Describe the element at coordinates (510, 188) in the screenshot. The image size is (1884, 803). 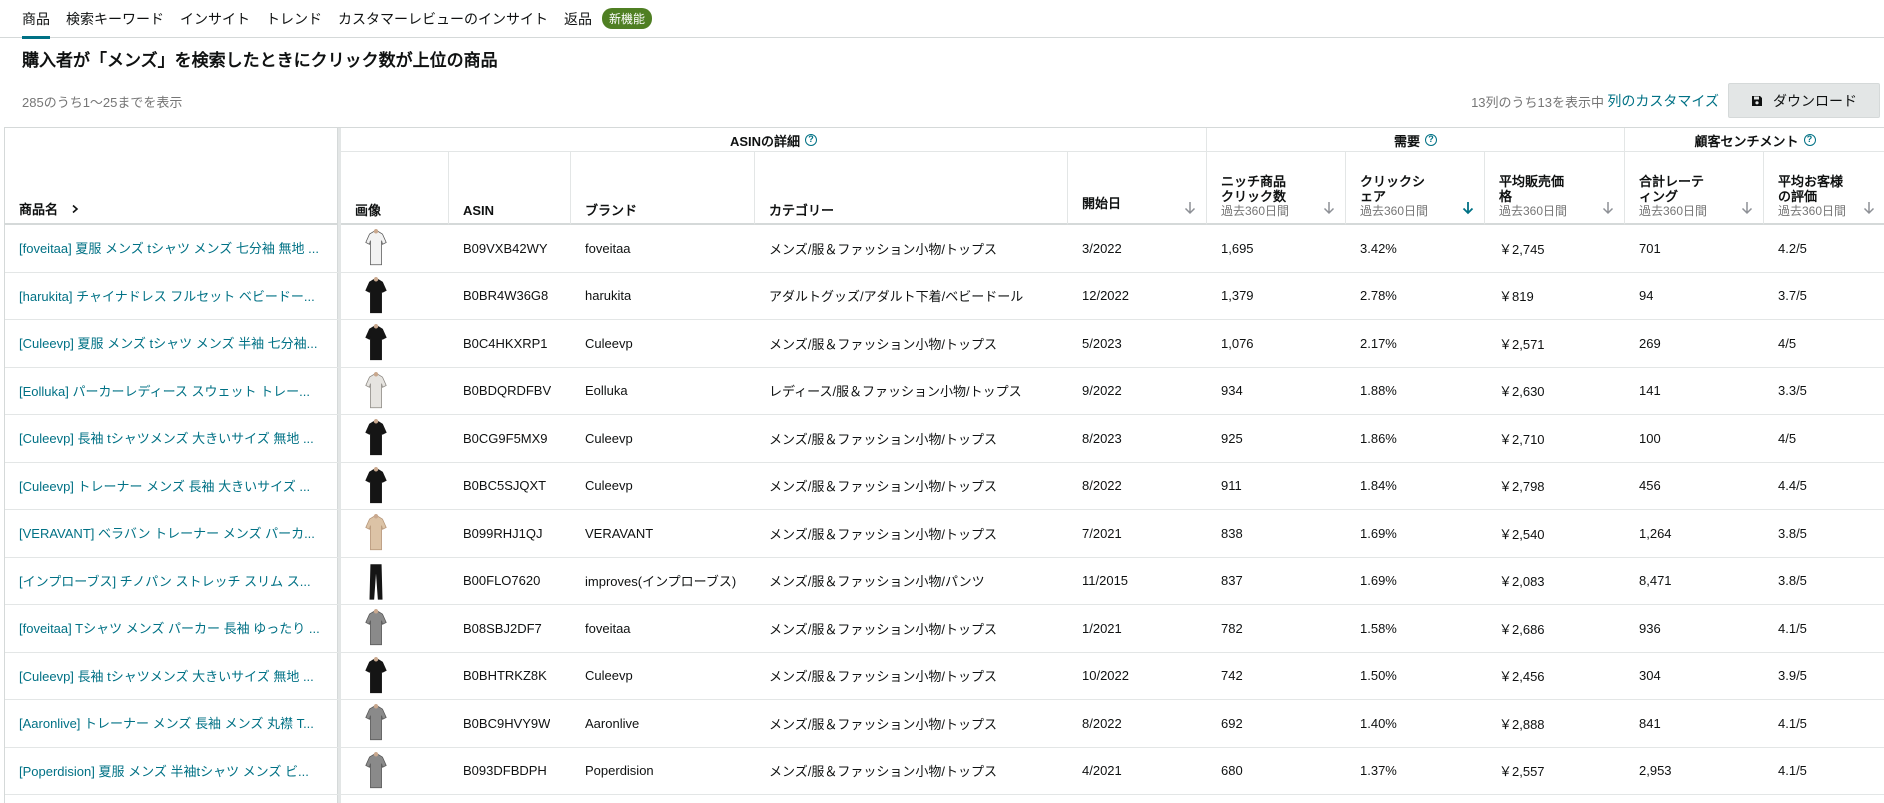
I see `column-header-asin: ASIN` at that location.